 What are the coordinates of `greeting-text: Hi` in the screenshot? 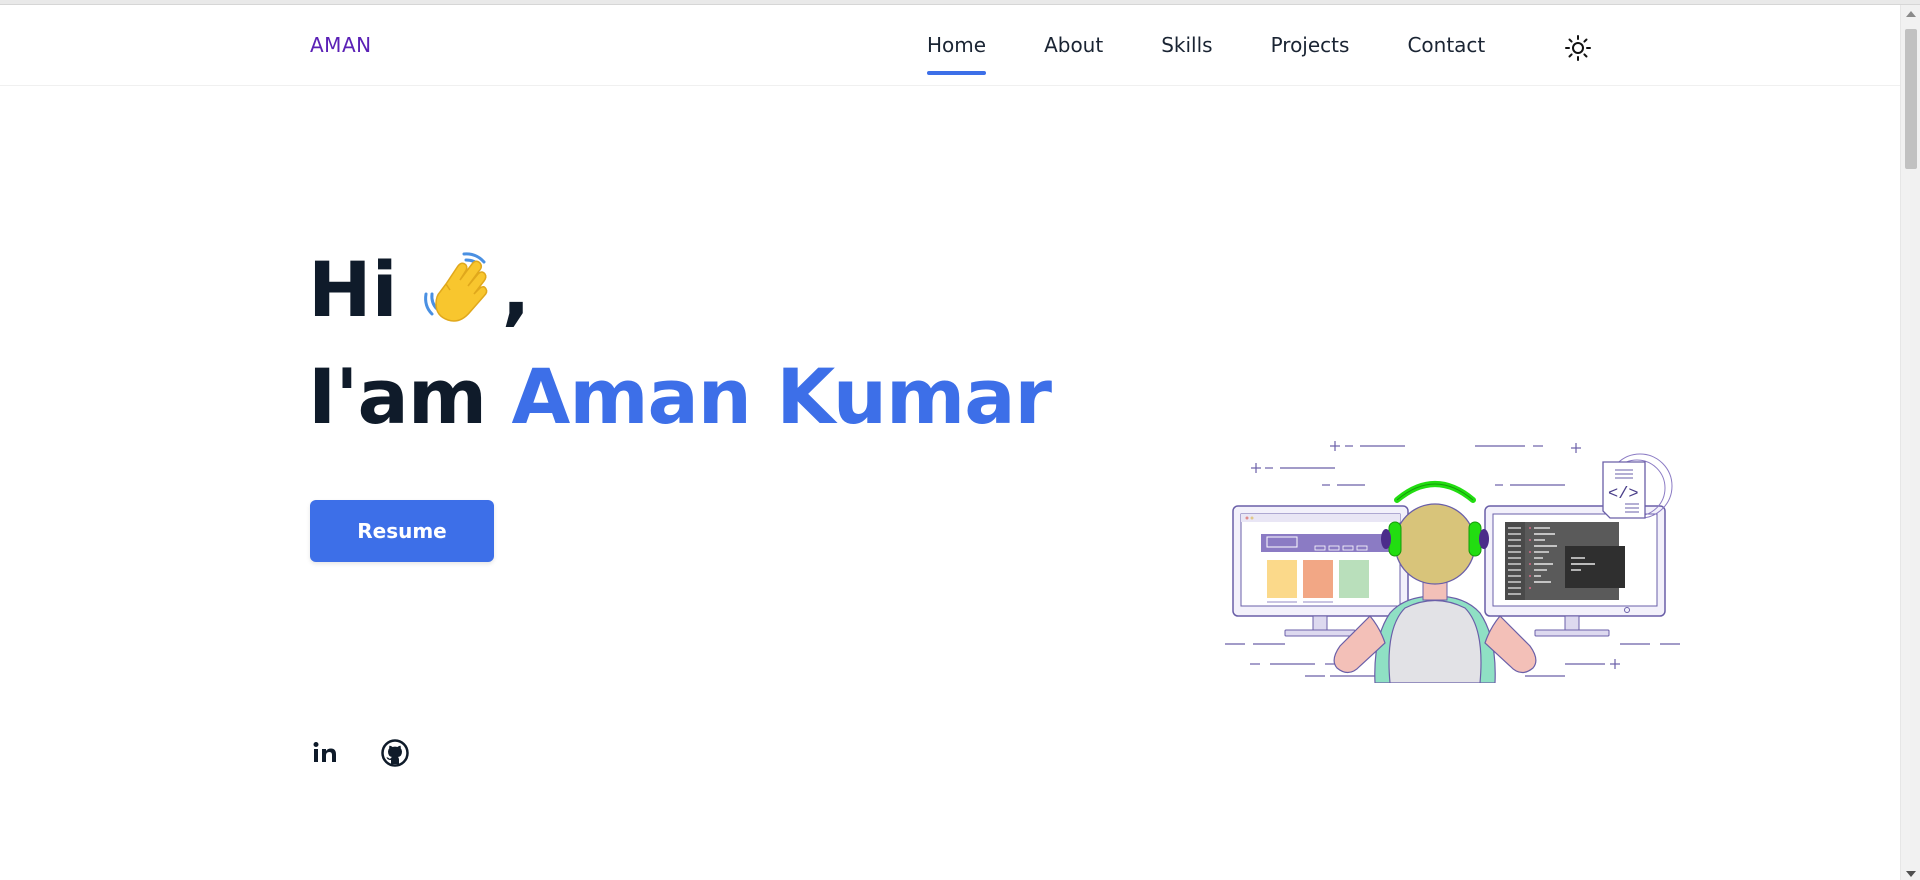 It's located at (353, 289).